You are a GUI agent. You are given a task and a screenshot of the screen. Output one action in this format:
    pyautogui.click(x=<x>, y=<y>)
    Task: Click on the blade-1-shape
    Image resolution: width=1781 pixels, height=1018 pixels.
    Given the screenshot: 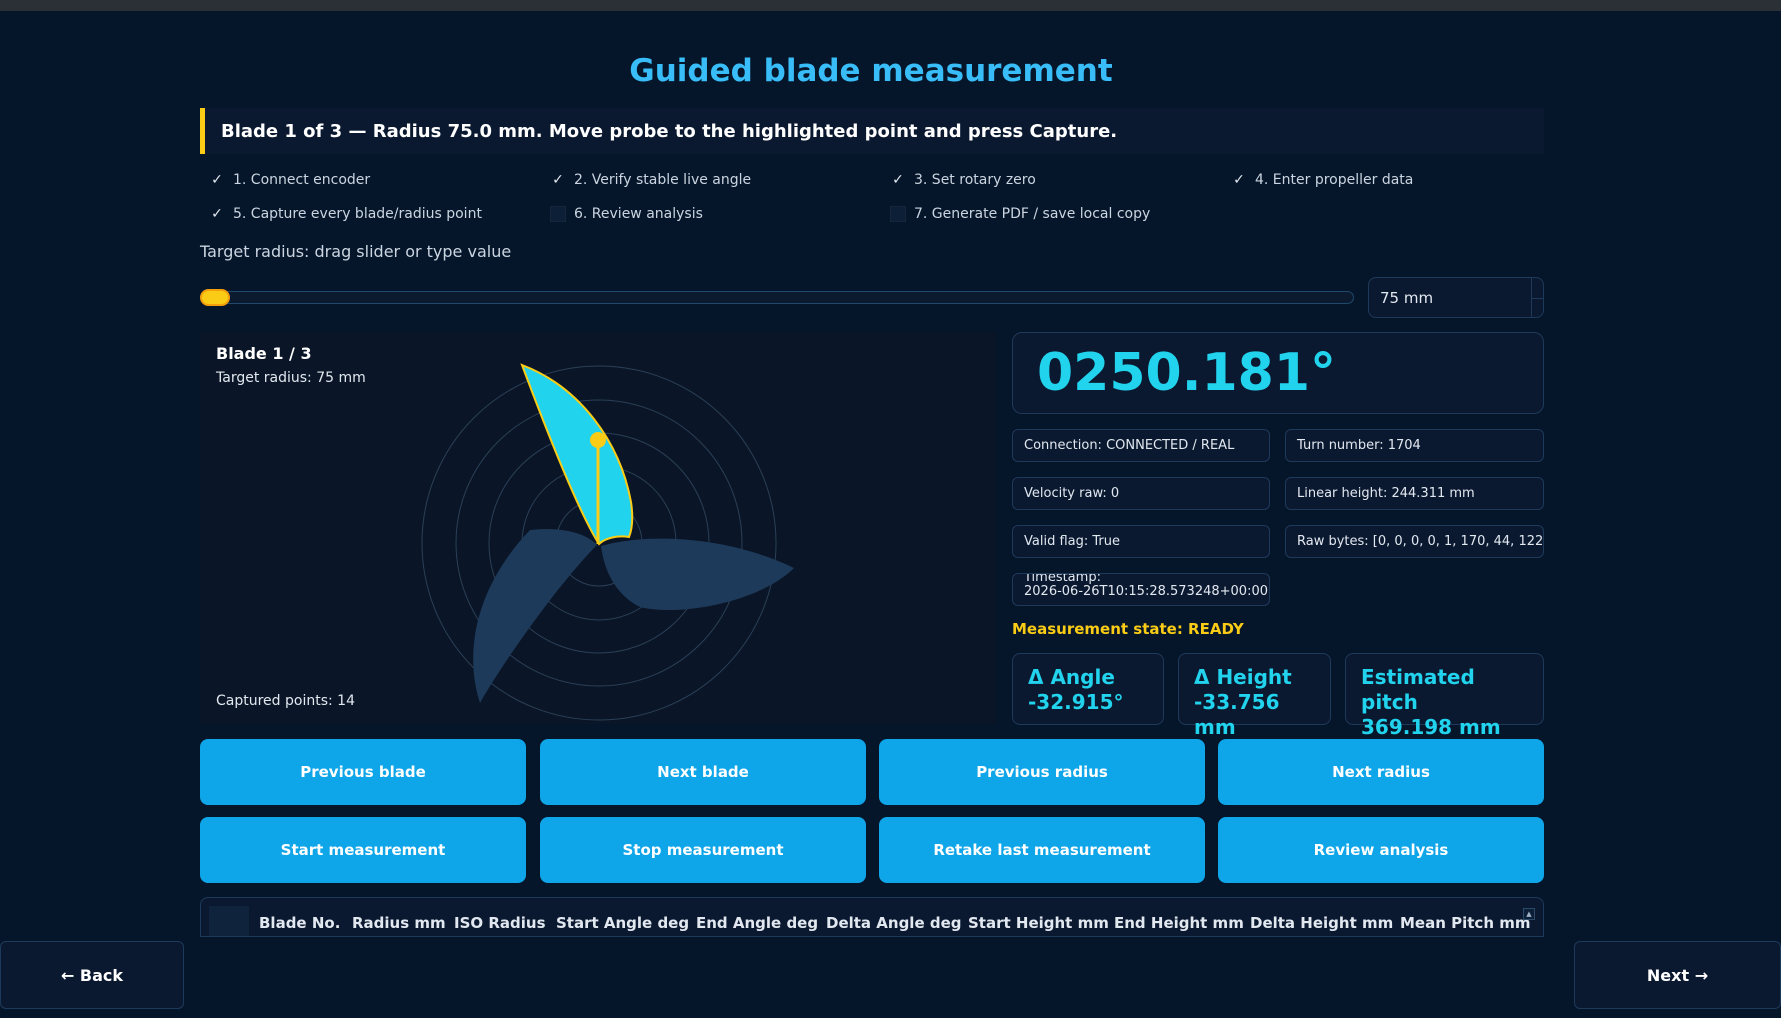 What is the action you would take?
    pyautogui.click(x=577, y=454)
    